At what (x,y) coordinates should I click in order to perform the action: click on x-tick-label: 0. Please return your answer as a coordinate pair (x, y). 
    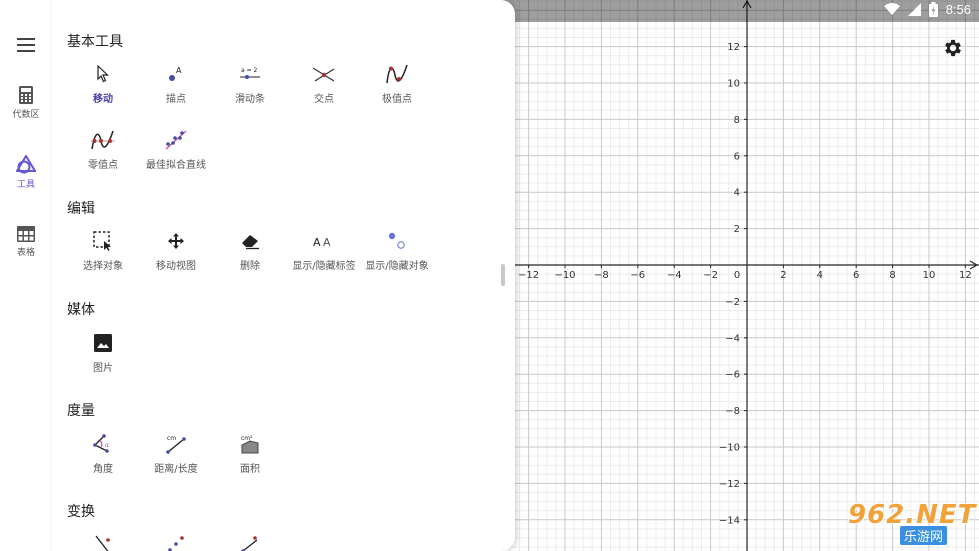
    Looking at the image, I should click on (737, 275).